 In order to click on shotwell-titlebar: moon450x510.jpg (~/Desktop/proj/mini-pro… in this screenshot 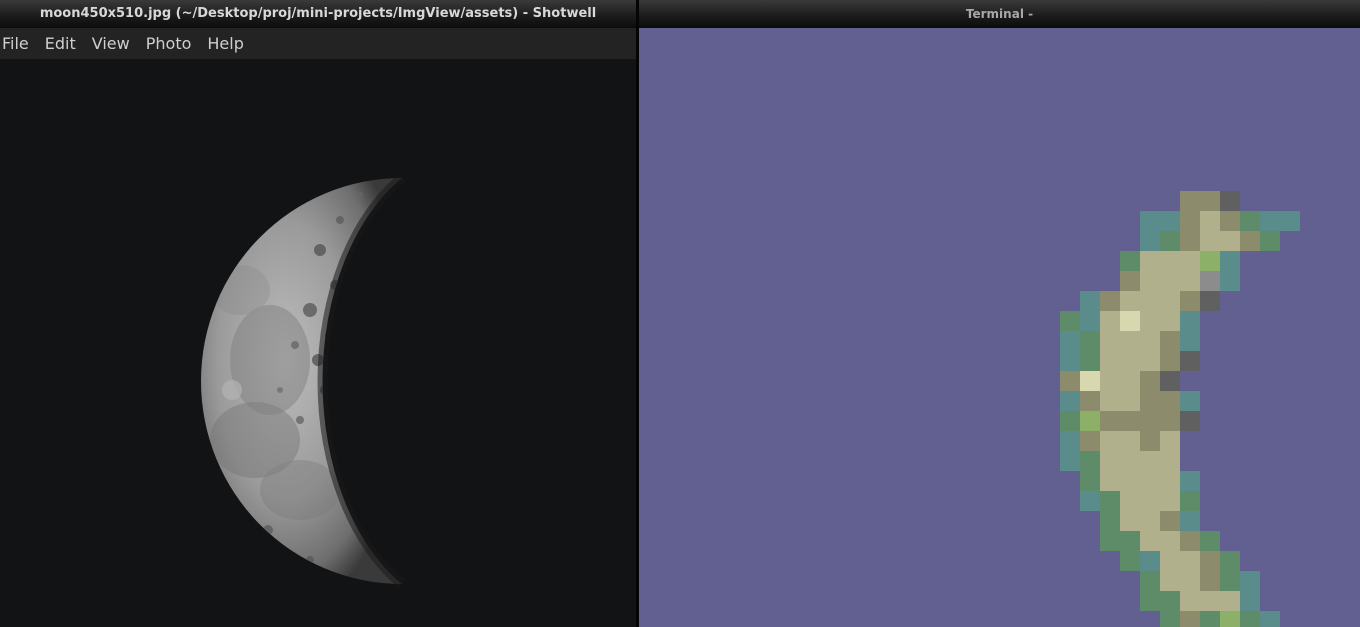, I will do `click(318, 14)`.